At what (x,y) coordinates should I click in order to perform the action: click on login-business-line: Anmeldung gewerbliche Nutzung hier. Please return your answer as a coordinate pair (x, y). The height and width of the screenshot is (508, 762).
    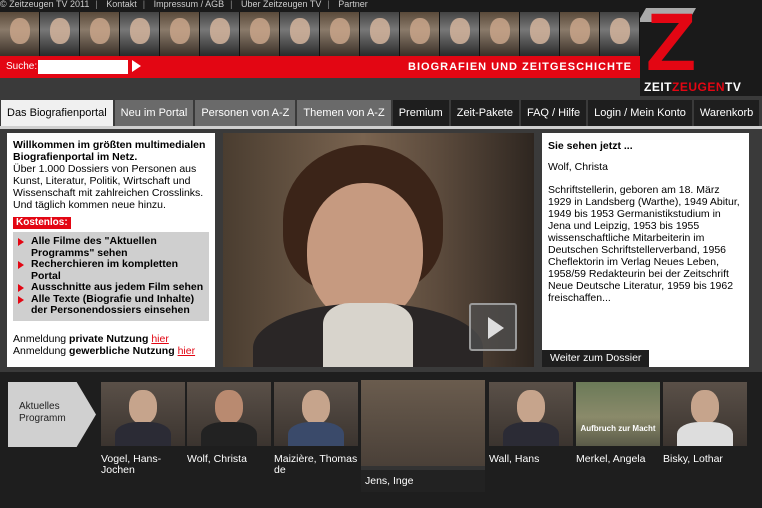
    Looking at the image, I should click on (104, 350).